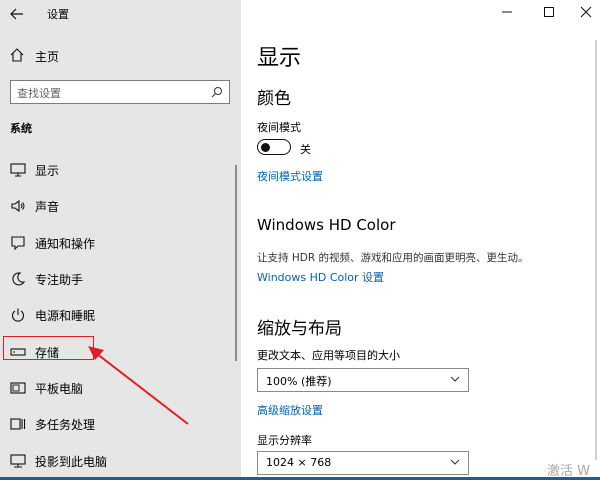 This screenshot has width=600, height=480. What do you see at coordinates (320, 277) in the screenshot?
I see `hd-color-settings-link: Windows HD Color 设置` at bounding box center [320, 277].